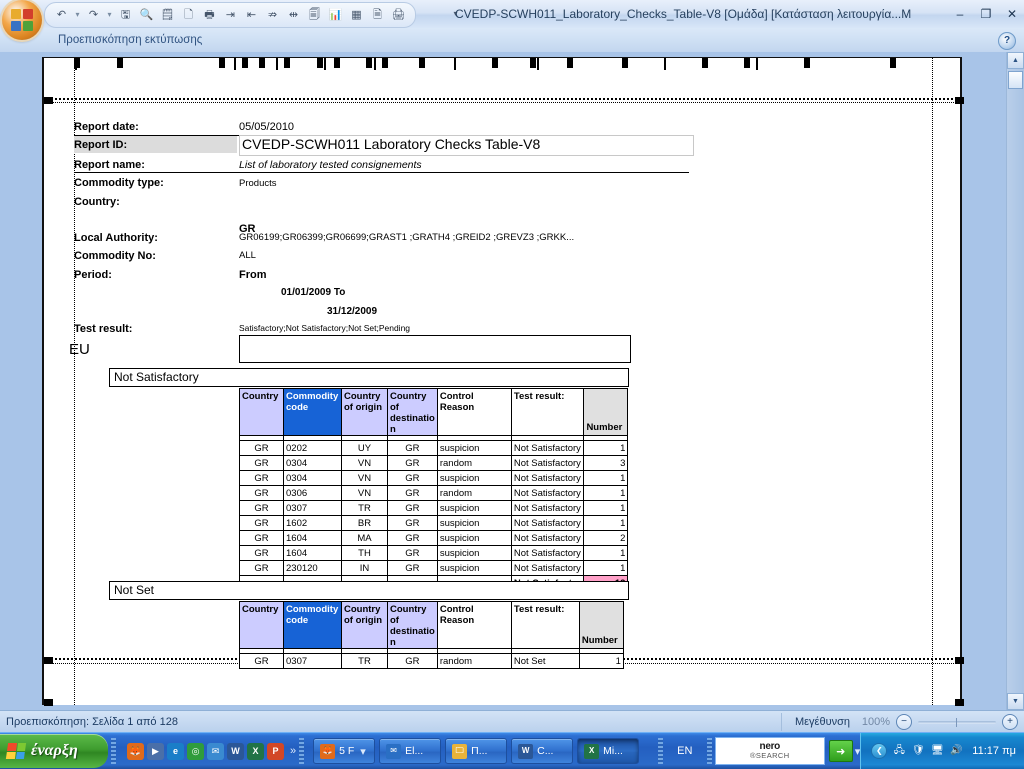 Image resolution: width=1024 pixels, height=769 pixels. I want to click on edit-icon: 🗐, so click(314, 15).